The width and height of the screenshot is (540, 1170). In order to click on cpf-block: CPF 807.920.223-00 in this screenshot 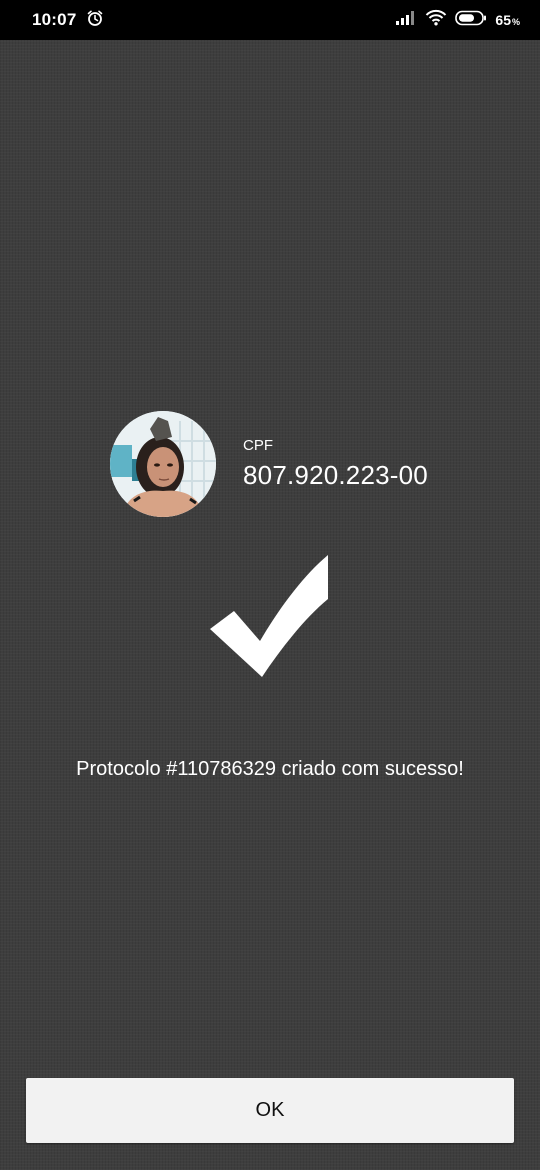, I will do `click(335, 464)`.